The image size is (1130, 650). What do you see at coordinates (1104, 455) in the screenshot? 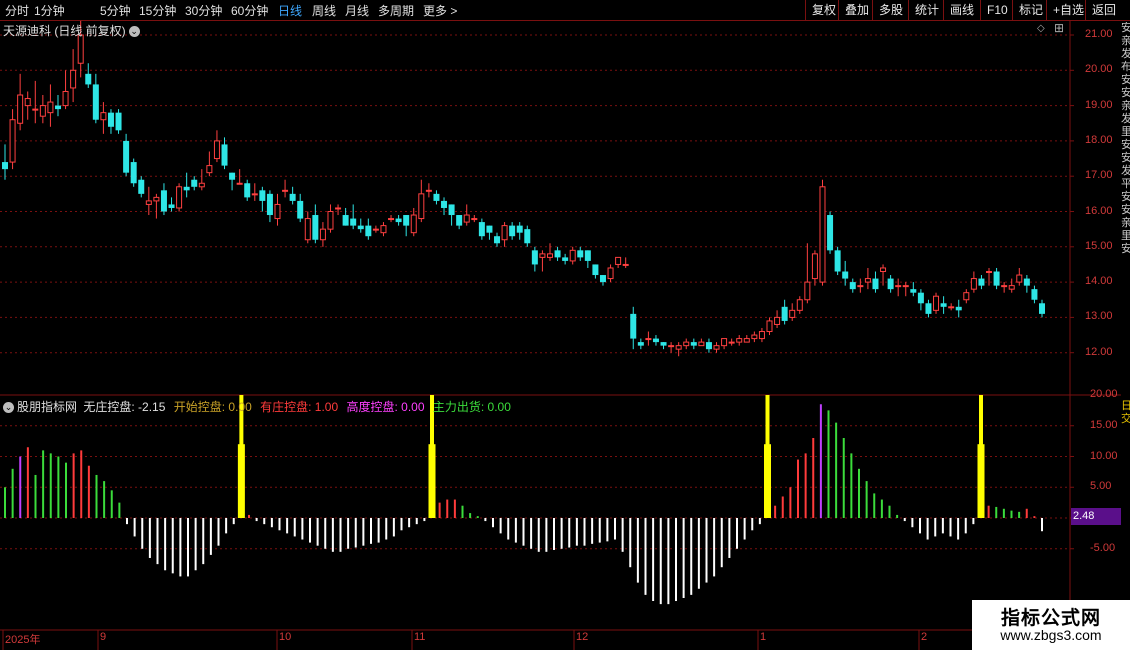
I see `indicator-axis-label: 10.00` at bounding box center [1104, 455].